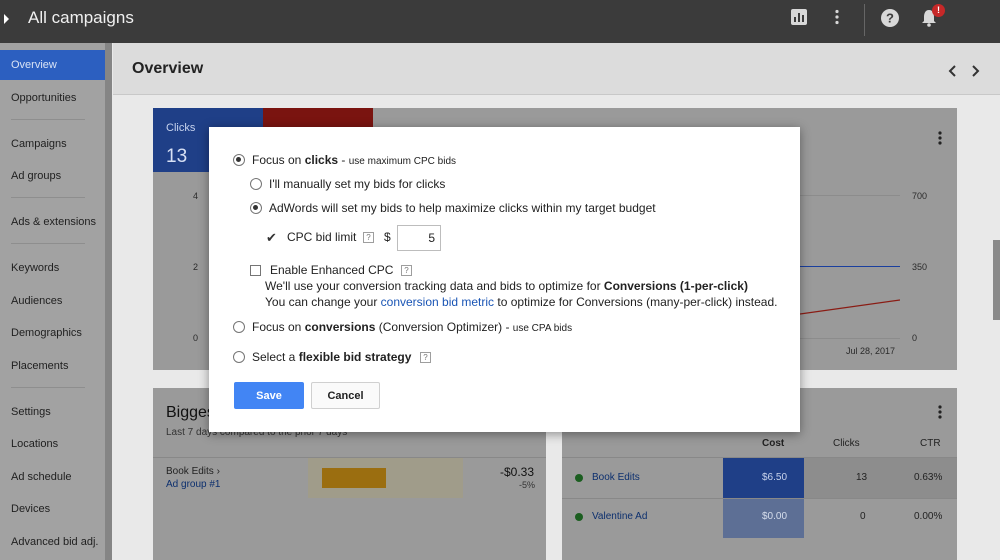  Describe the element at coordinates (864, 20) in the screenshot. I see `toolbar-divider` at that location.